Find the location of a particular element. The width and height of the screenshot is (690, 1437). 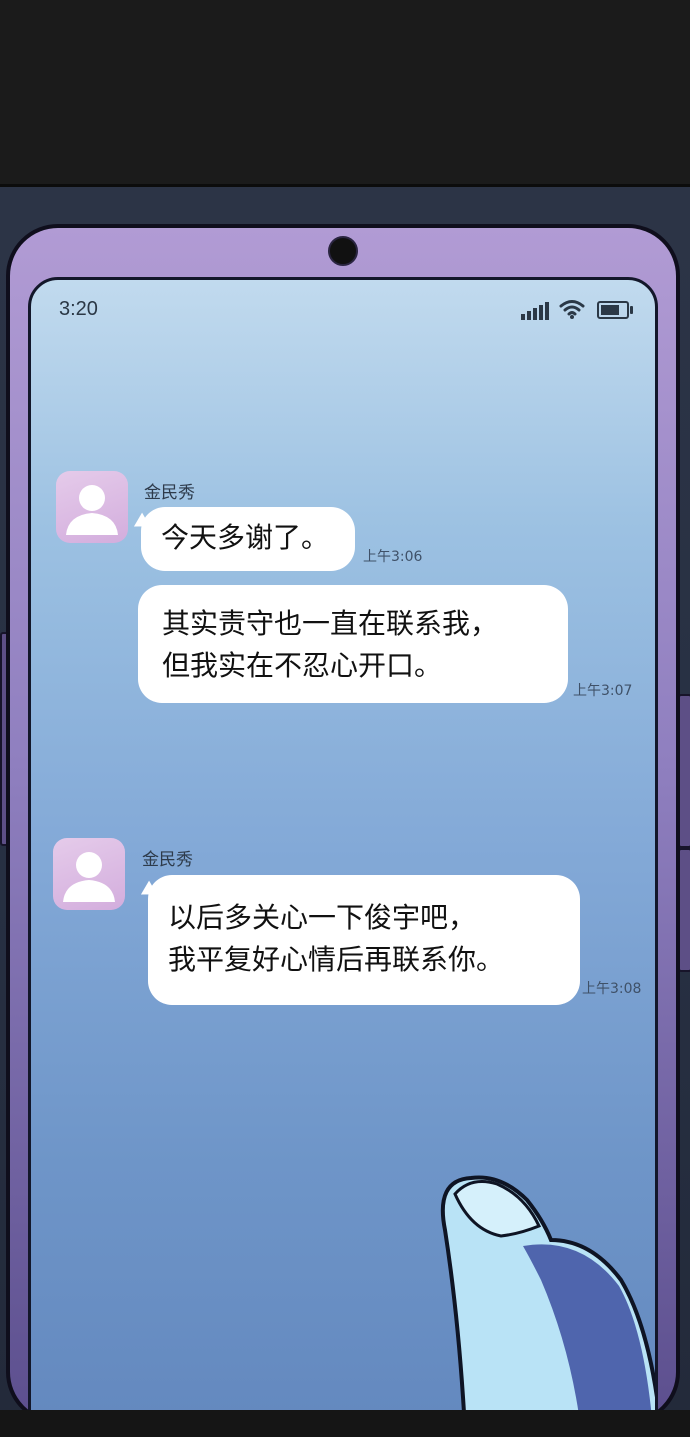

front-camera is located at coordinates (343, 251).